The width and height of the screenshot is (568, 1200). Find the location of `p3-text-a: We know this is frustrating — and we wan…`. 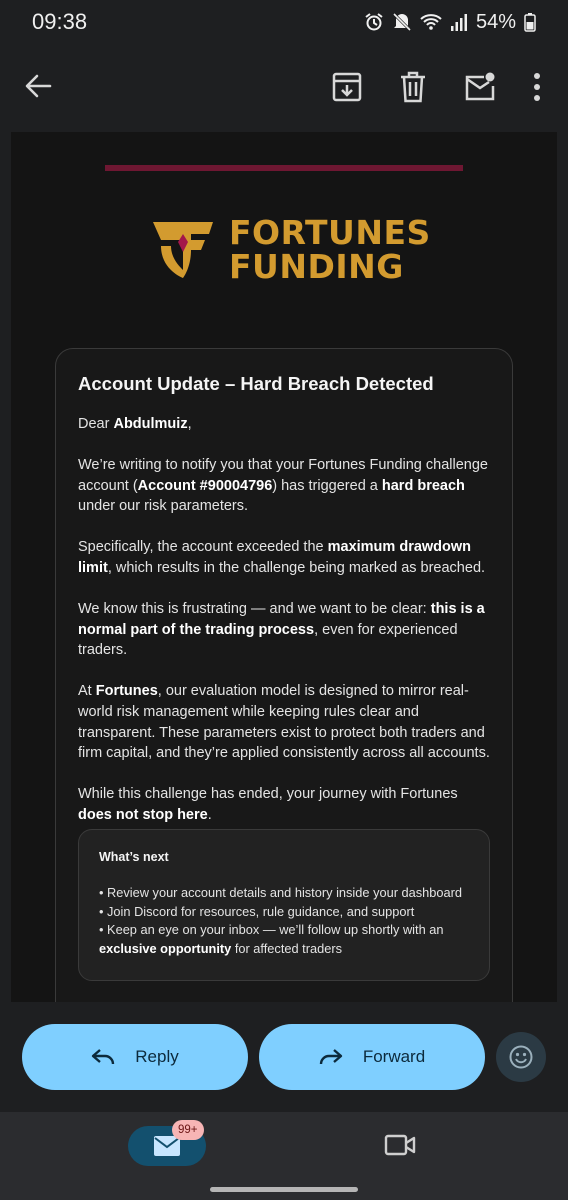

p3-text-a: We know this is frustrating — and we wan… is located at coordinates (254, 609).